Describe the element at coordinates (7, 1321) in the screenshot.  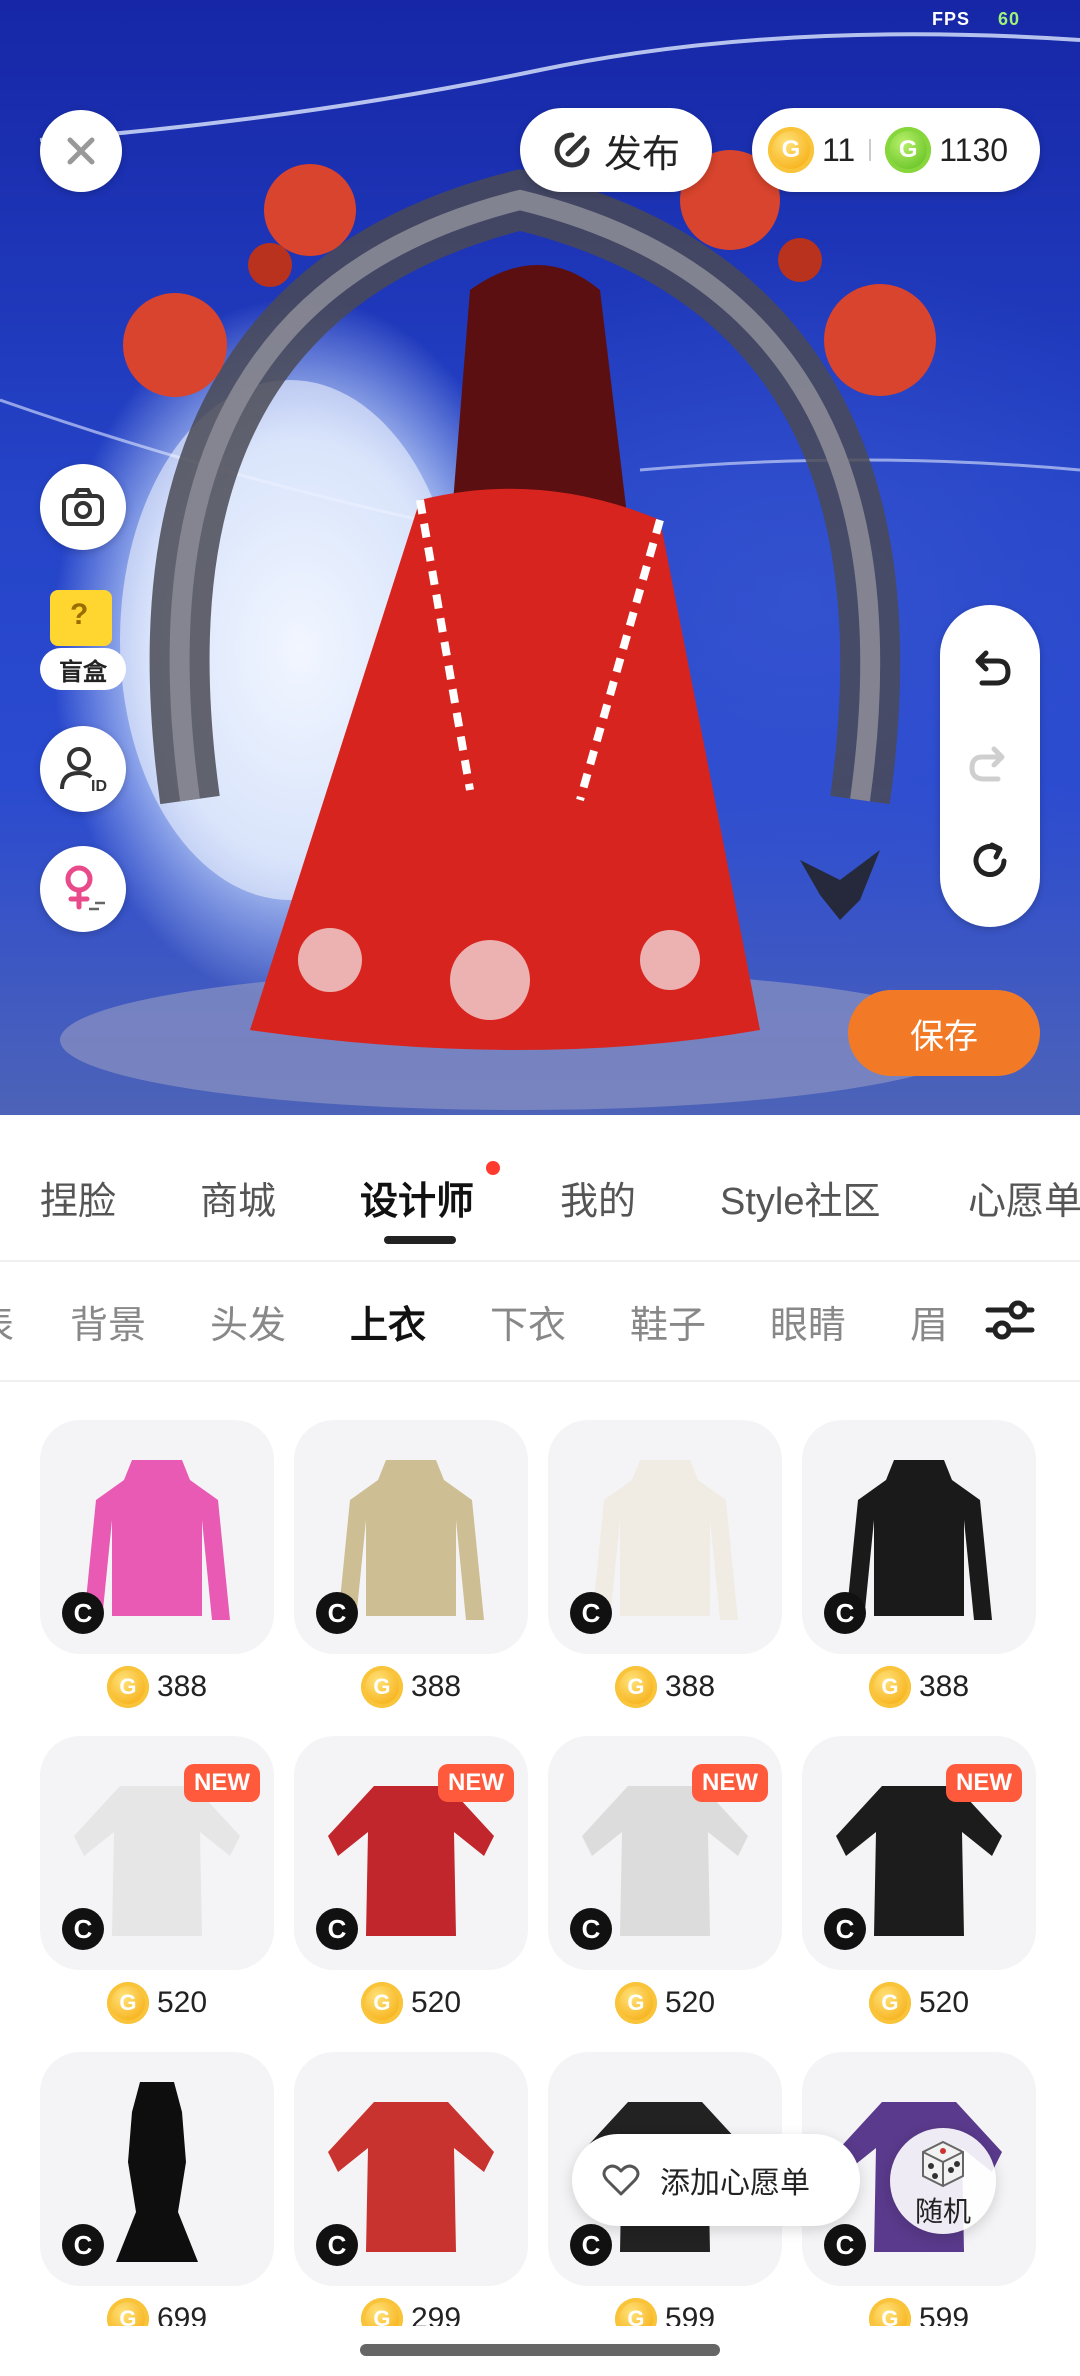
I see `subtab-partial: 表` at that location.